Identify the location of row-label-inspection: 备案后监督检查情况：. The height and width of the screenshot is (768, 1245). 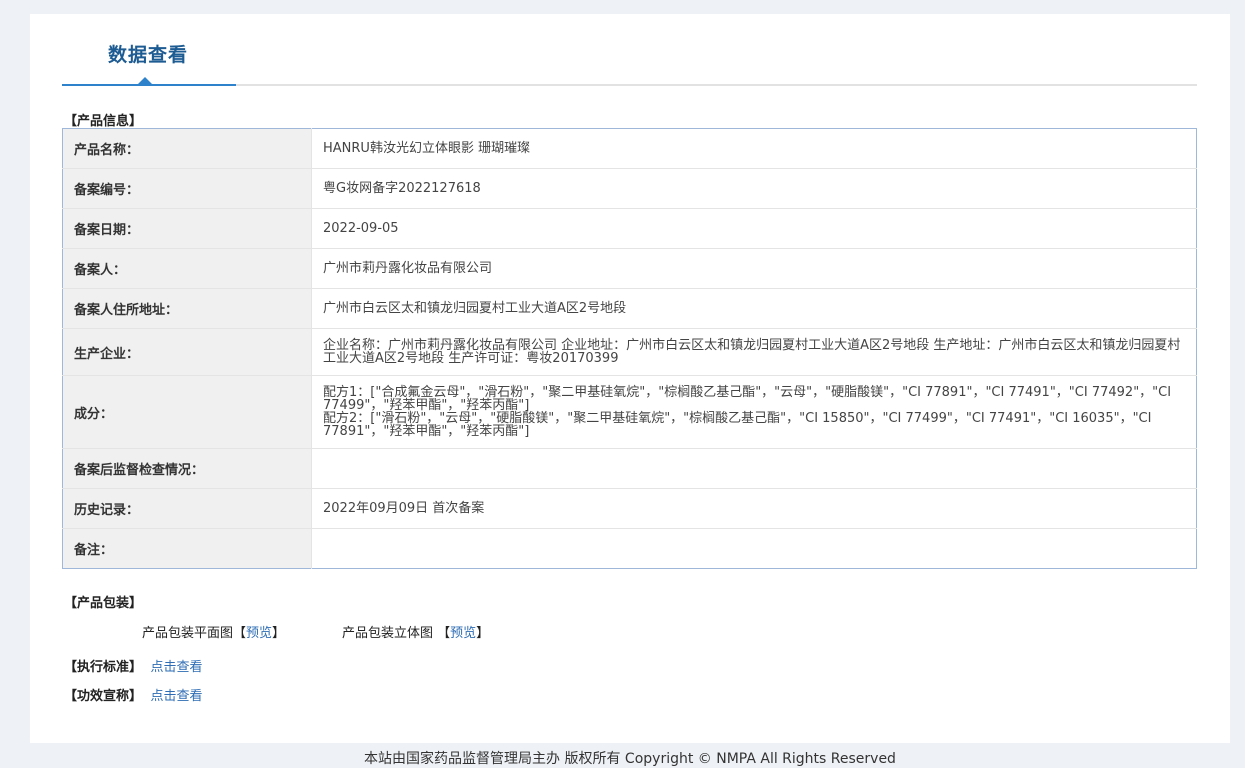
(187, 468).